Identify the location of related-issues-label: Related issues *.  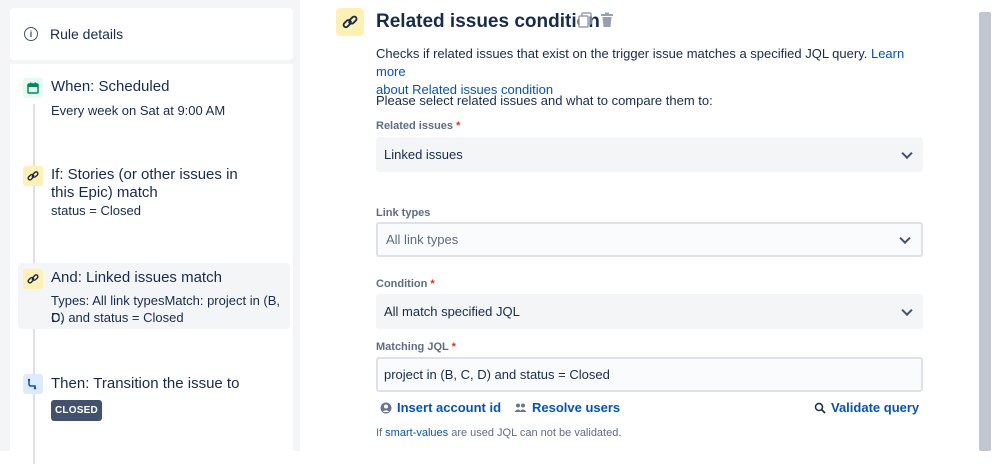
(418, 126).